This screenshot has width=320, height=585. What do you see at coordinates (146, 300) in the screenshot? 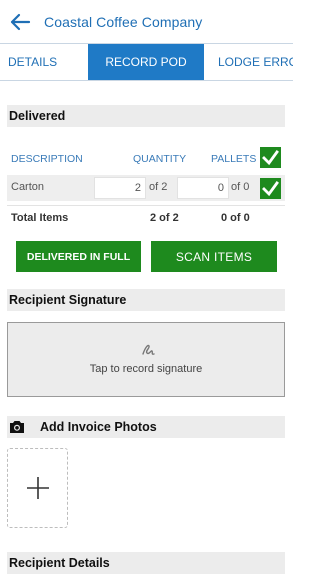
I see `signature-heading: Recipient Signature` at bounding box center [146, 300].